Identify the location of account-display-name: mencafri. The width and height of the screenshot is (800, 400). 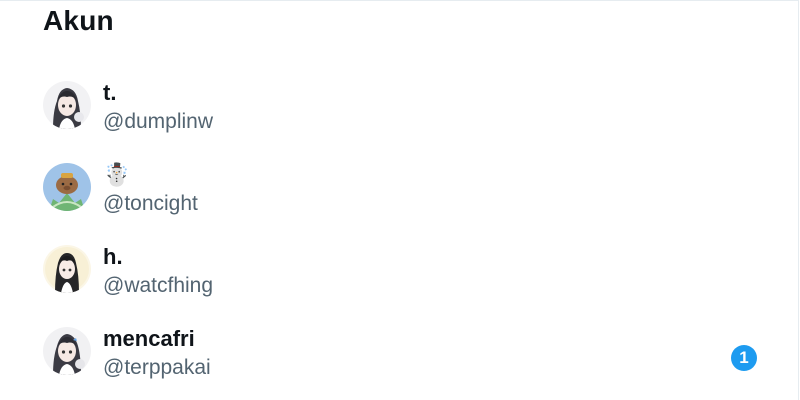
(149, 338).